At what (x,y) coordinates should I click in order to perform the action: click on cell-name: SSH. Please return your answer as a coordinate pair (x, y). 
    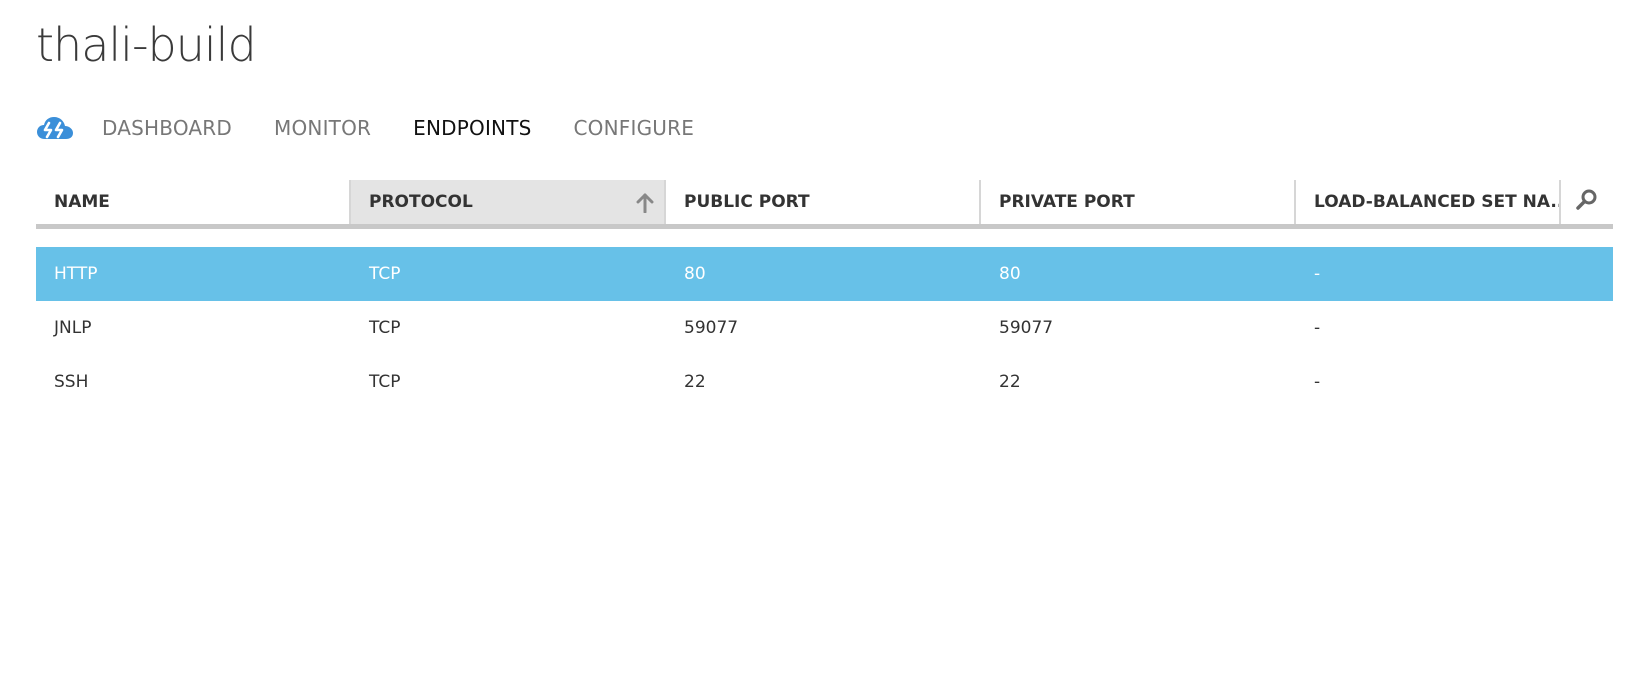
    Looking at the image, I should click on (71, 382).